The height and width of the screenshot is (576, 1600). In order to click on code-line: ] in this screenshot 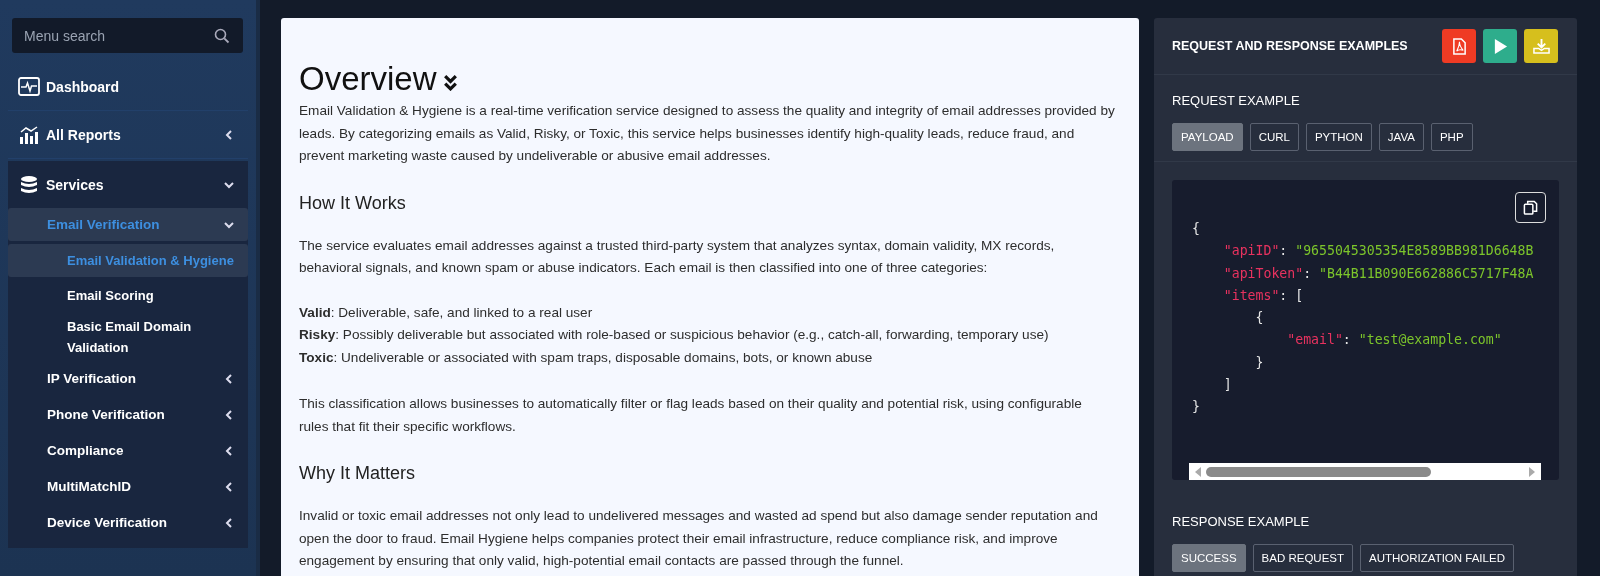, I will do `click(1227, 385)`.